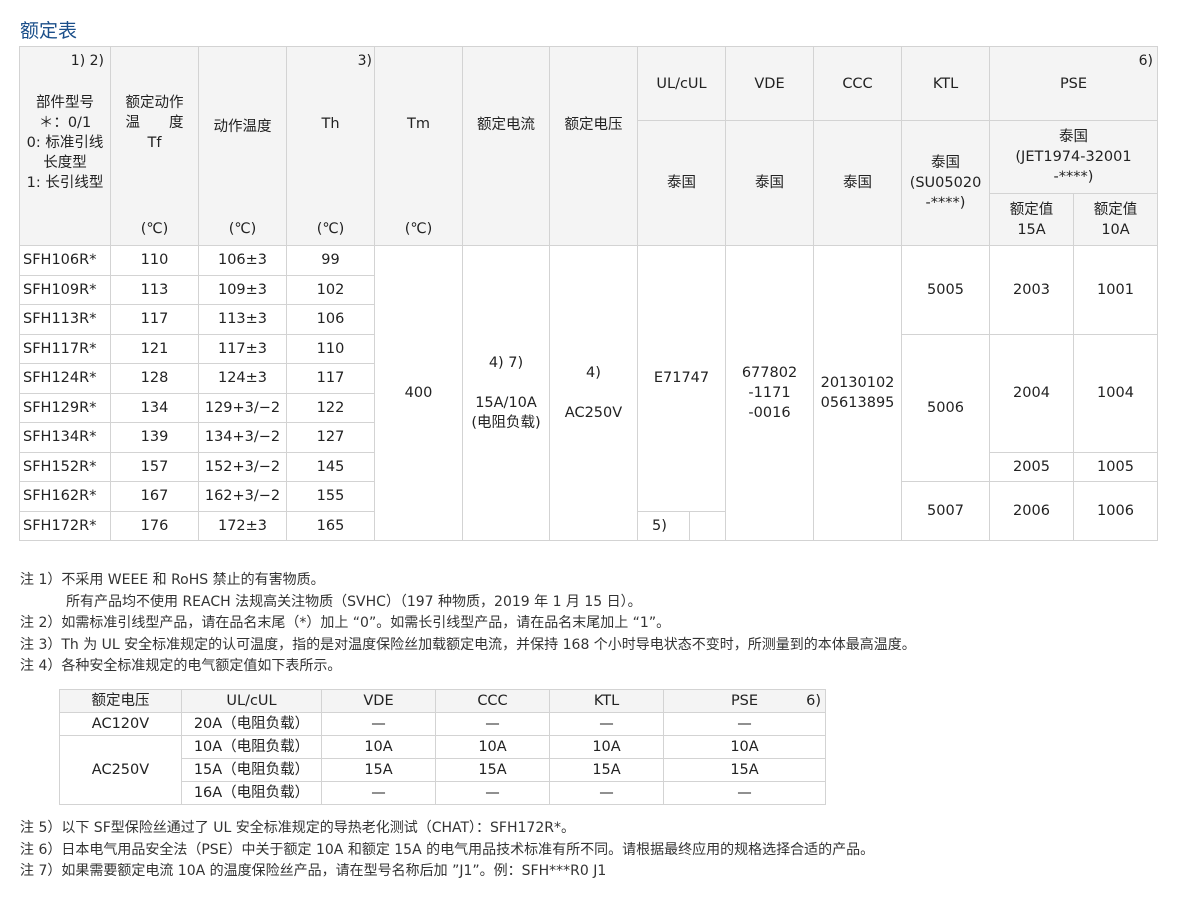 The image size is (1186, 914). What do you see at coordinates (857, 183) in the screenshot?
I see `header-ccc-country: 泰国` at bounding box center [857, 183].